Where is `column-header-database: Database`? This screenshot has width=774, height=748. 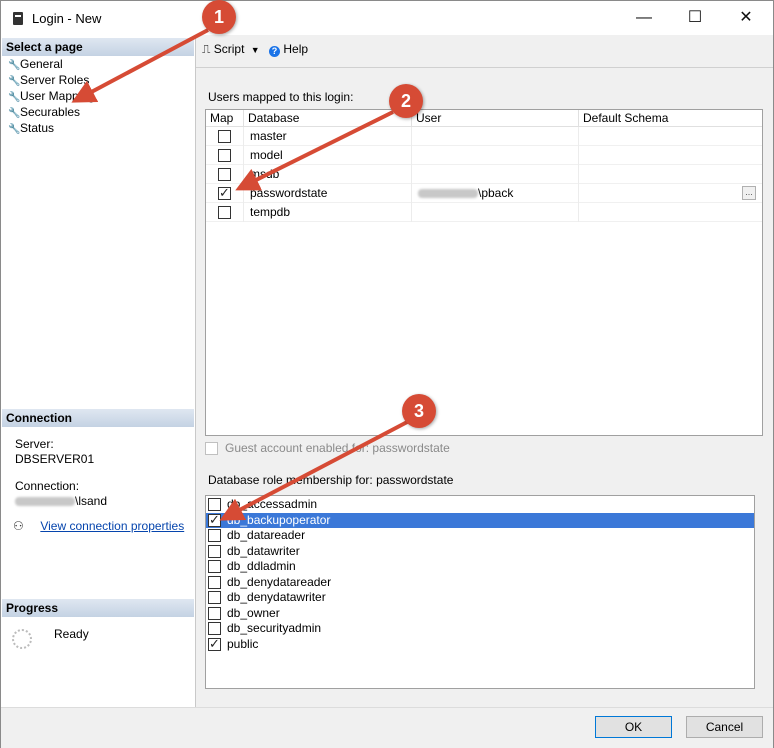
column-header-database: Database is located at coordinates (328, 118).